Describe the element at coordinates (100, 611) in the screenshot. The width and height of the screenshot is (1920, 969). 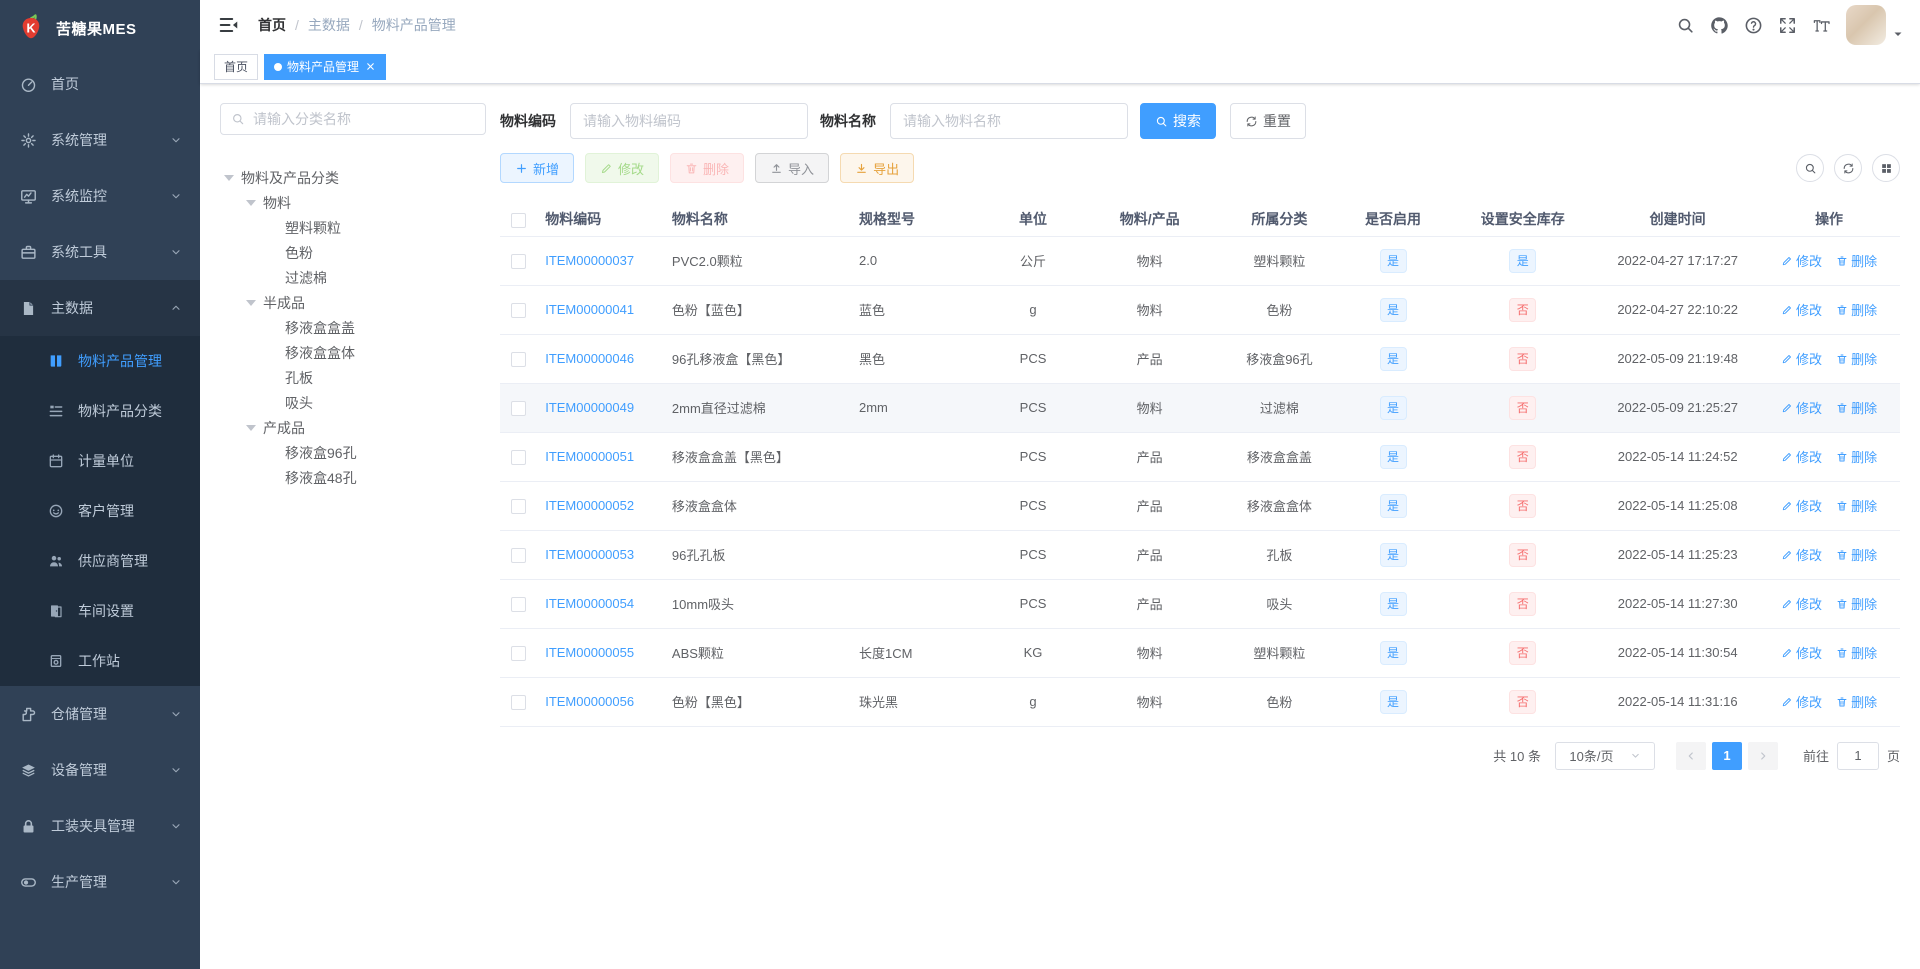
I see `sidebar-item-workshop-settings: 车间设置` at that location.